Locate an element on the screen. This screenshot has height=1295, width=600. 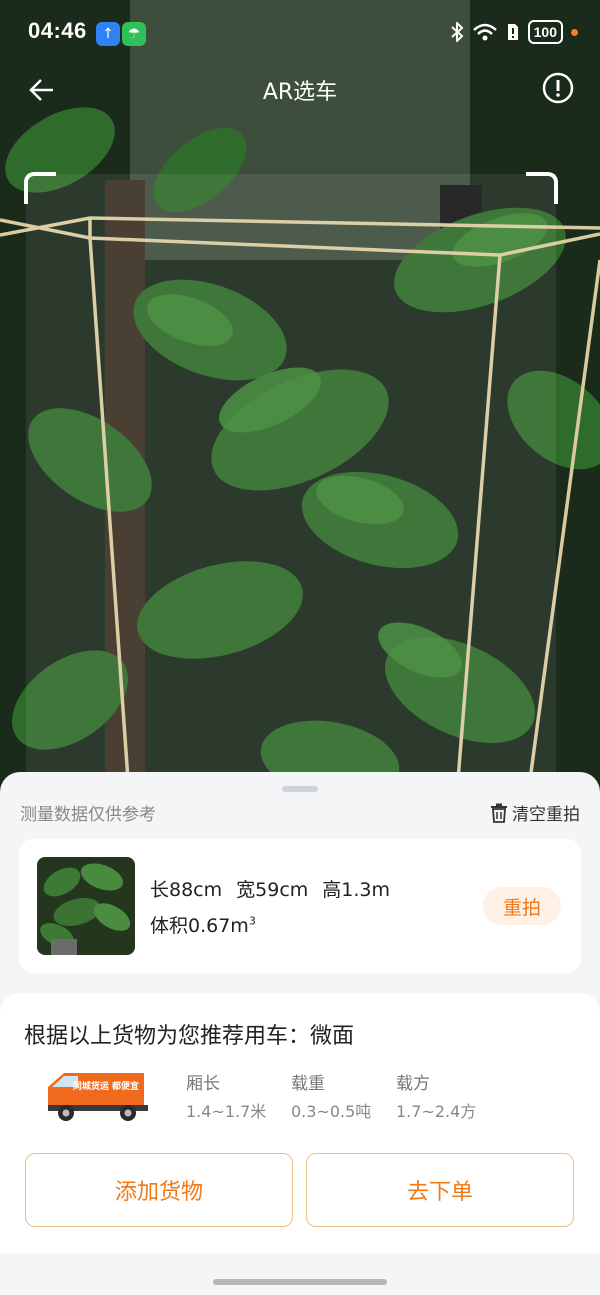
trash-icon is located at coordinates (499, 813).